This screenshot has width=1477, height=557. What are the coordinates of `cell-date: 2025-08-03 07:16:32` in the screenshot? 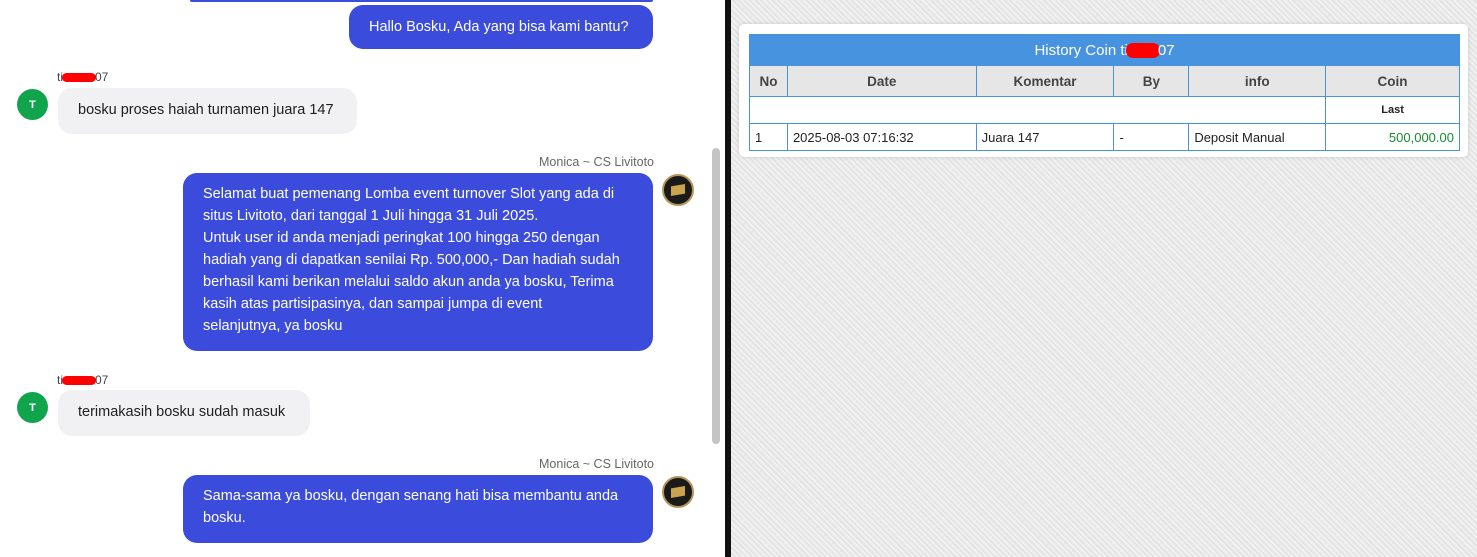 It's located at (881, 137).